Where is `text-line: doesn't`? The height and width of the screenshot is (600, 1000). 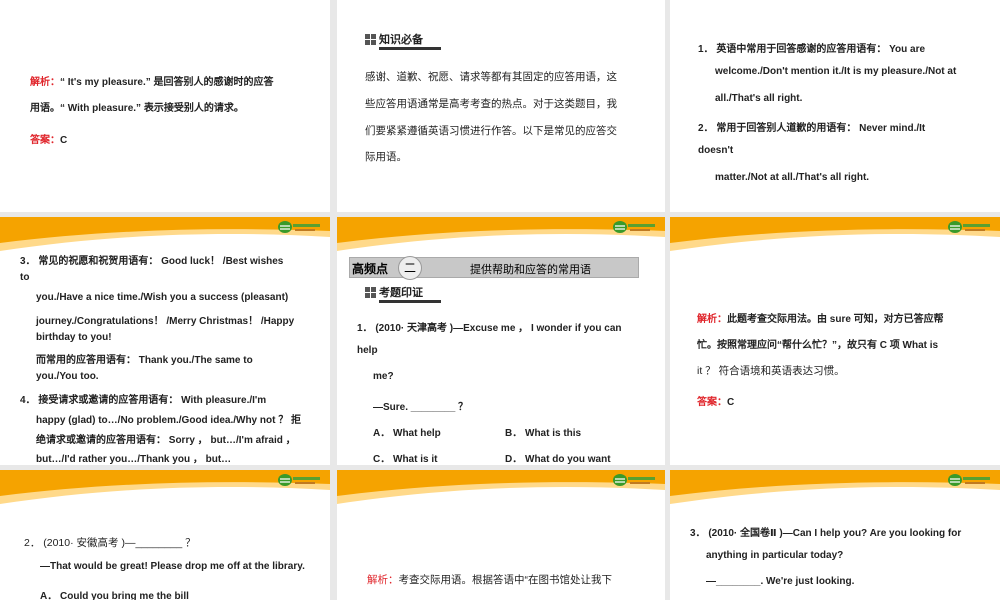 text-line: doesn't is located at coordinates (715, 150).